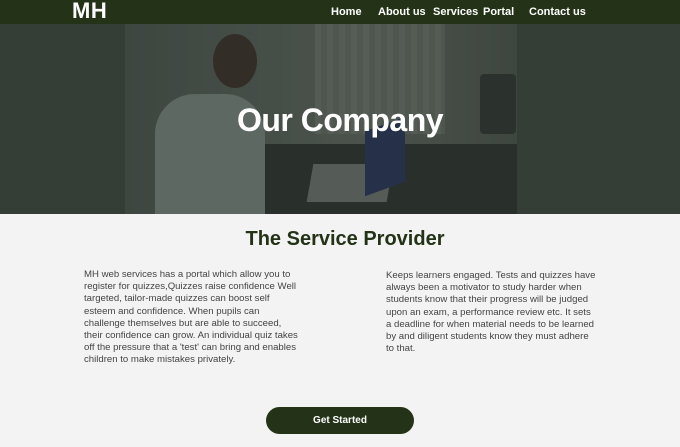 The width and height of the screenshot is (680, 447). What do you see at coordinates (498, 12) in the screenshot?
I see `nav-portal-link: Portal` at bounding box center [498, 12].